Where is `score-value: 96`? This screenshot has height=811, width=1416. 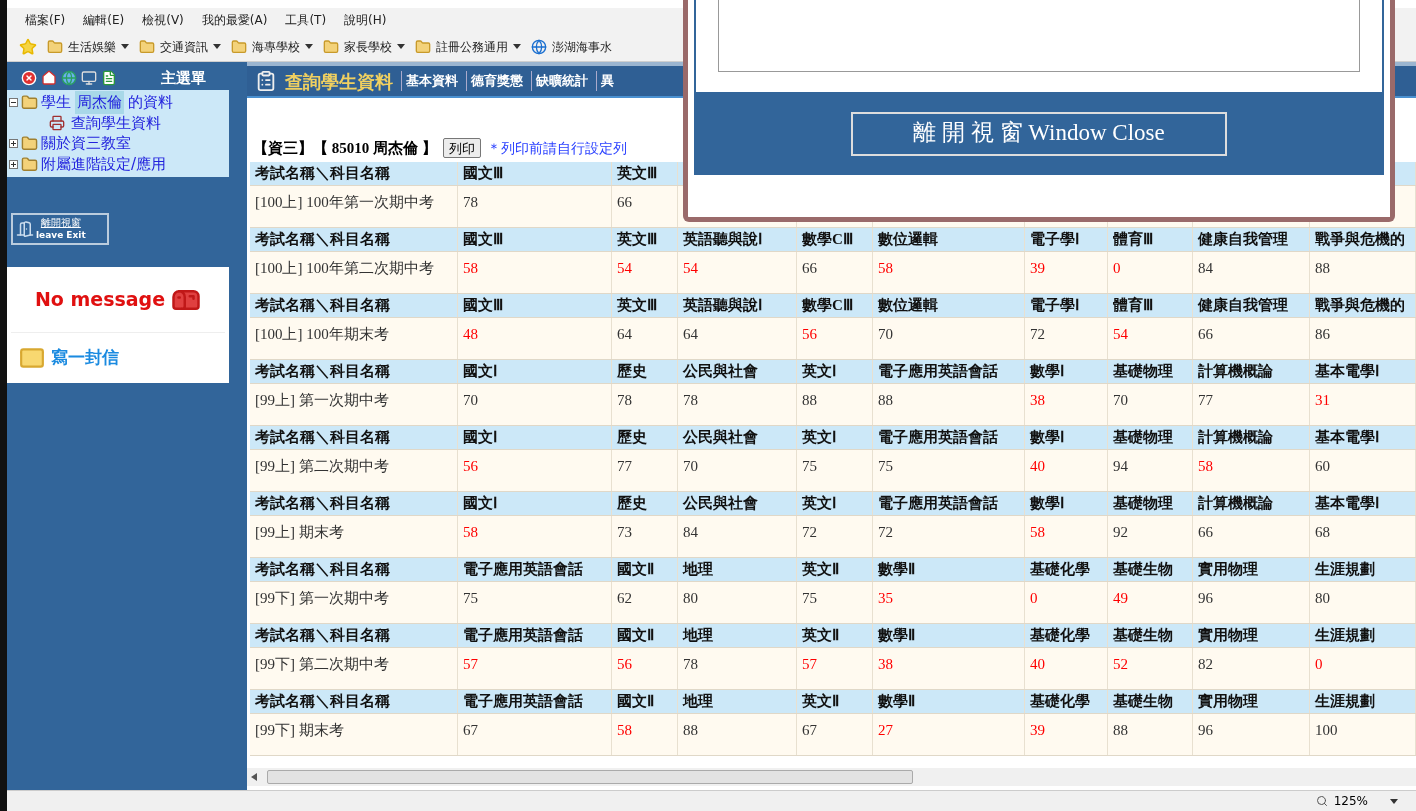 score-value: 96 is located at coordinates (1205, 598).